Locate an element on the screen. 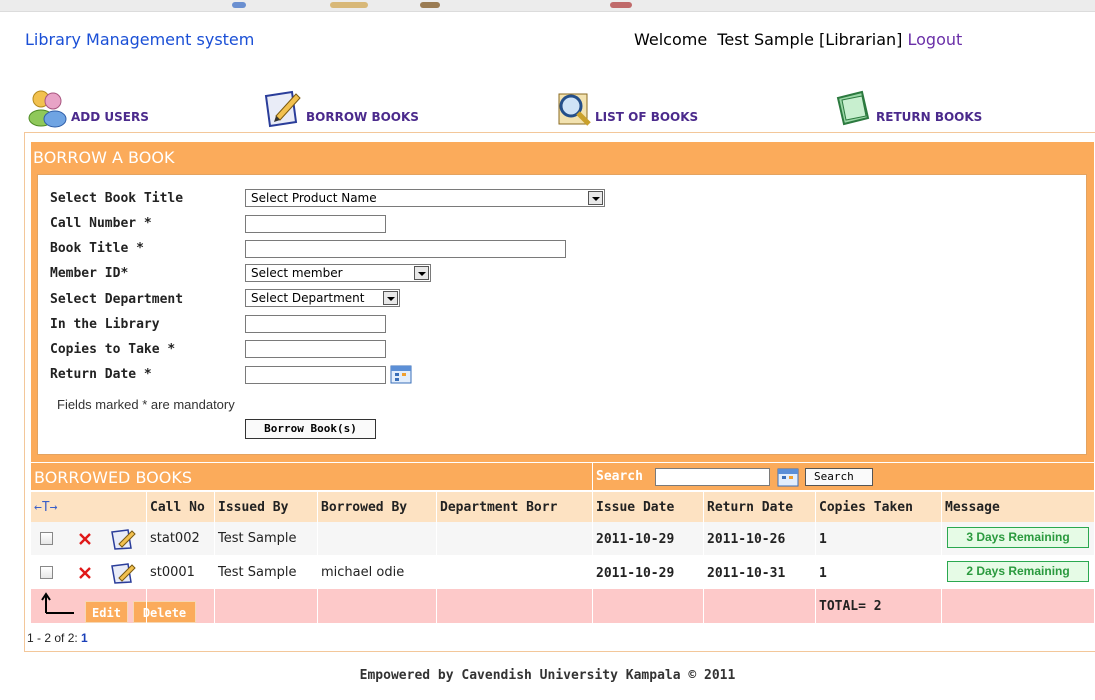 Image resolution: width=1095 pixels, height=700 pixels. book-title-select-value: Select Product Name is located at coordinates (314, 198).